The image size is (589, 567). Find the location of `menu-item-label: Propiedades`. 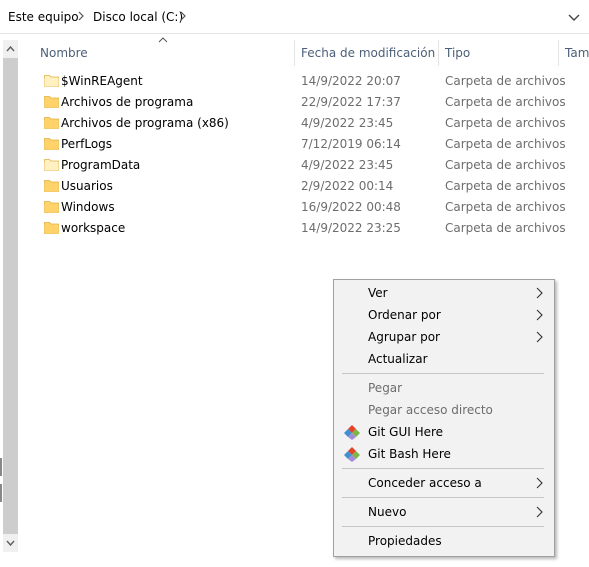

menu-item-label: Propiedades is located at coordinates (405, 541).